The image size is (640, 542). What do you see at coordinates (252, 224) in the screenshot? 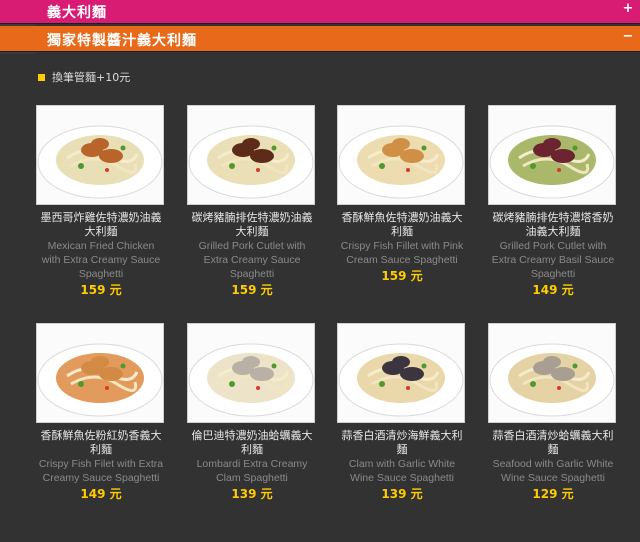
I see `dish-name-zh: 碳烤豬腩排佐特濃奶油義大利麵` at bounding box center [252, 224].